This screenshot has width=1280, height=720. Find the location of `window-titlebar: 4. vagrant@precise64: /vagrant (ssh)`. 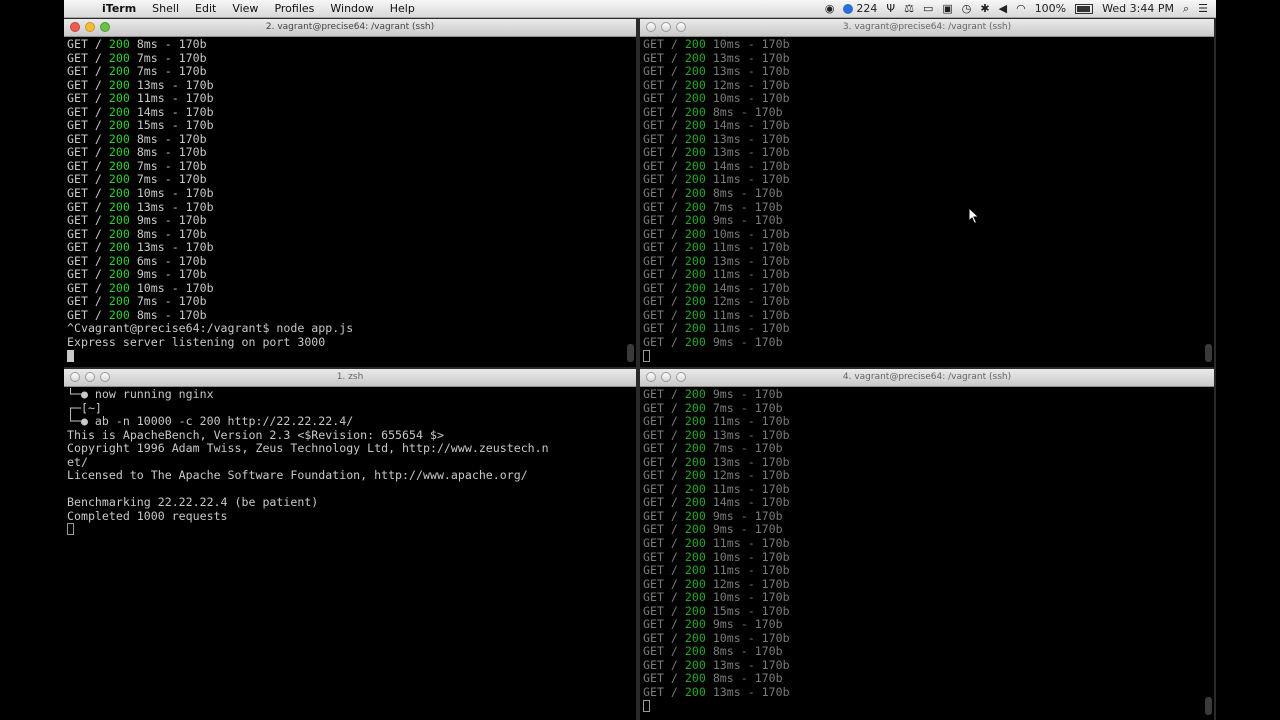

window-titlebar: 4. vagrant@precise64: /vagrant (ssh) is located at coordinates (927, 378).